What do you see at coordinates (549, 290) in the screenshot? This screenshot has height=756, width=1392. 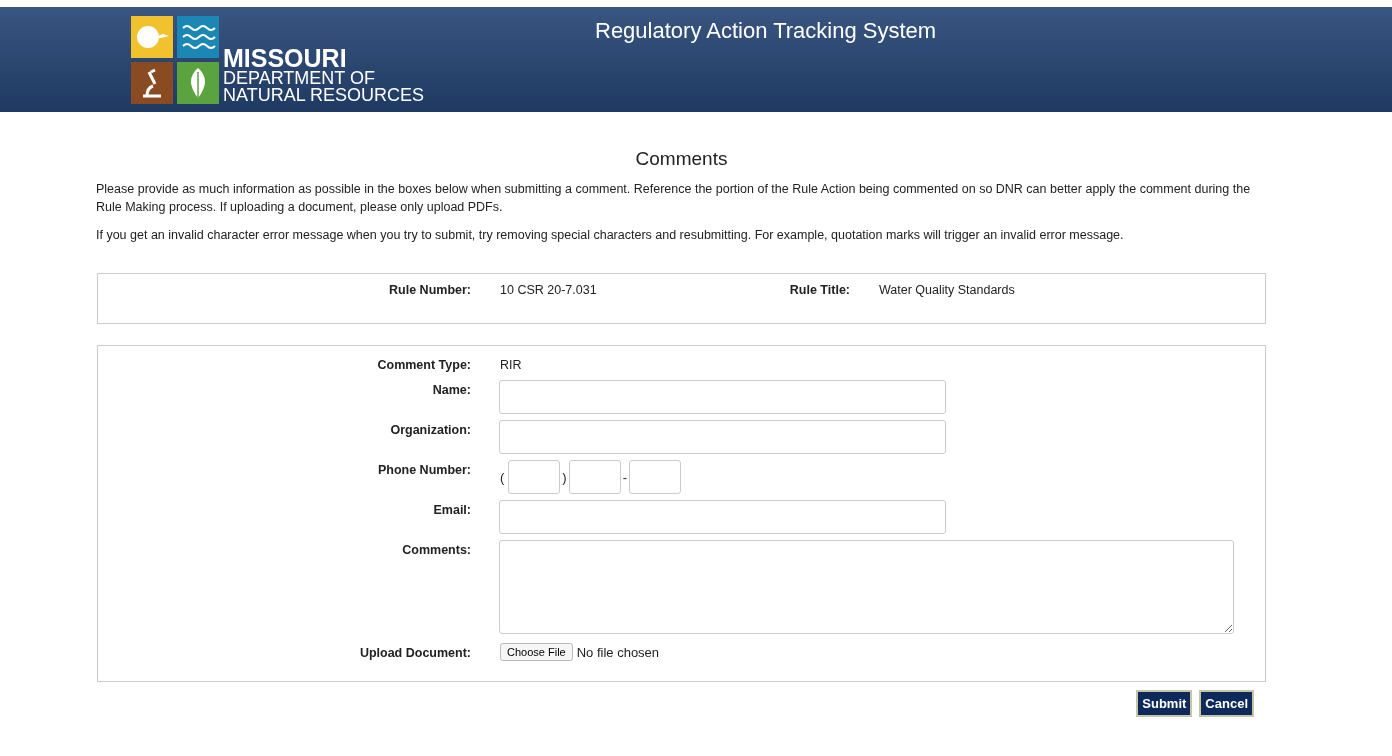 I see `field-value: 10 CSR 20-7.031` at bounding box center [549, 290].